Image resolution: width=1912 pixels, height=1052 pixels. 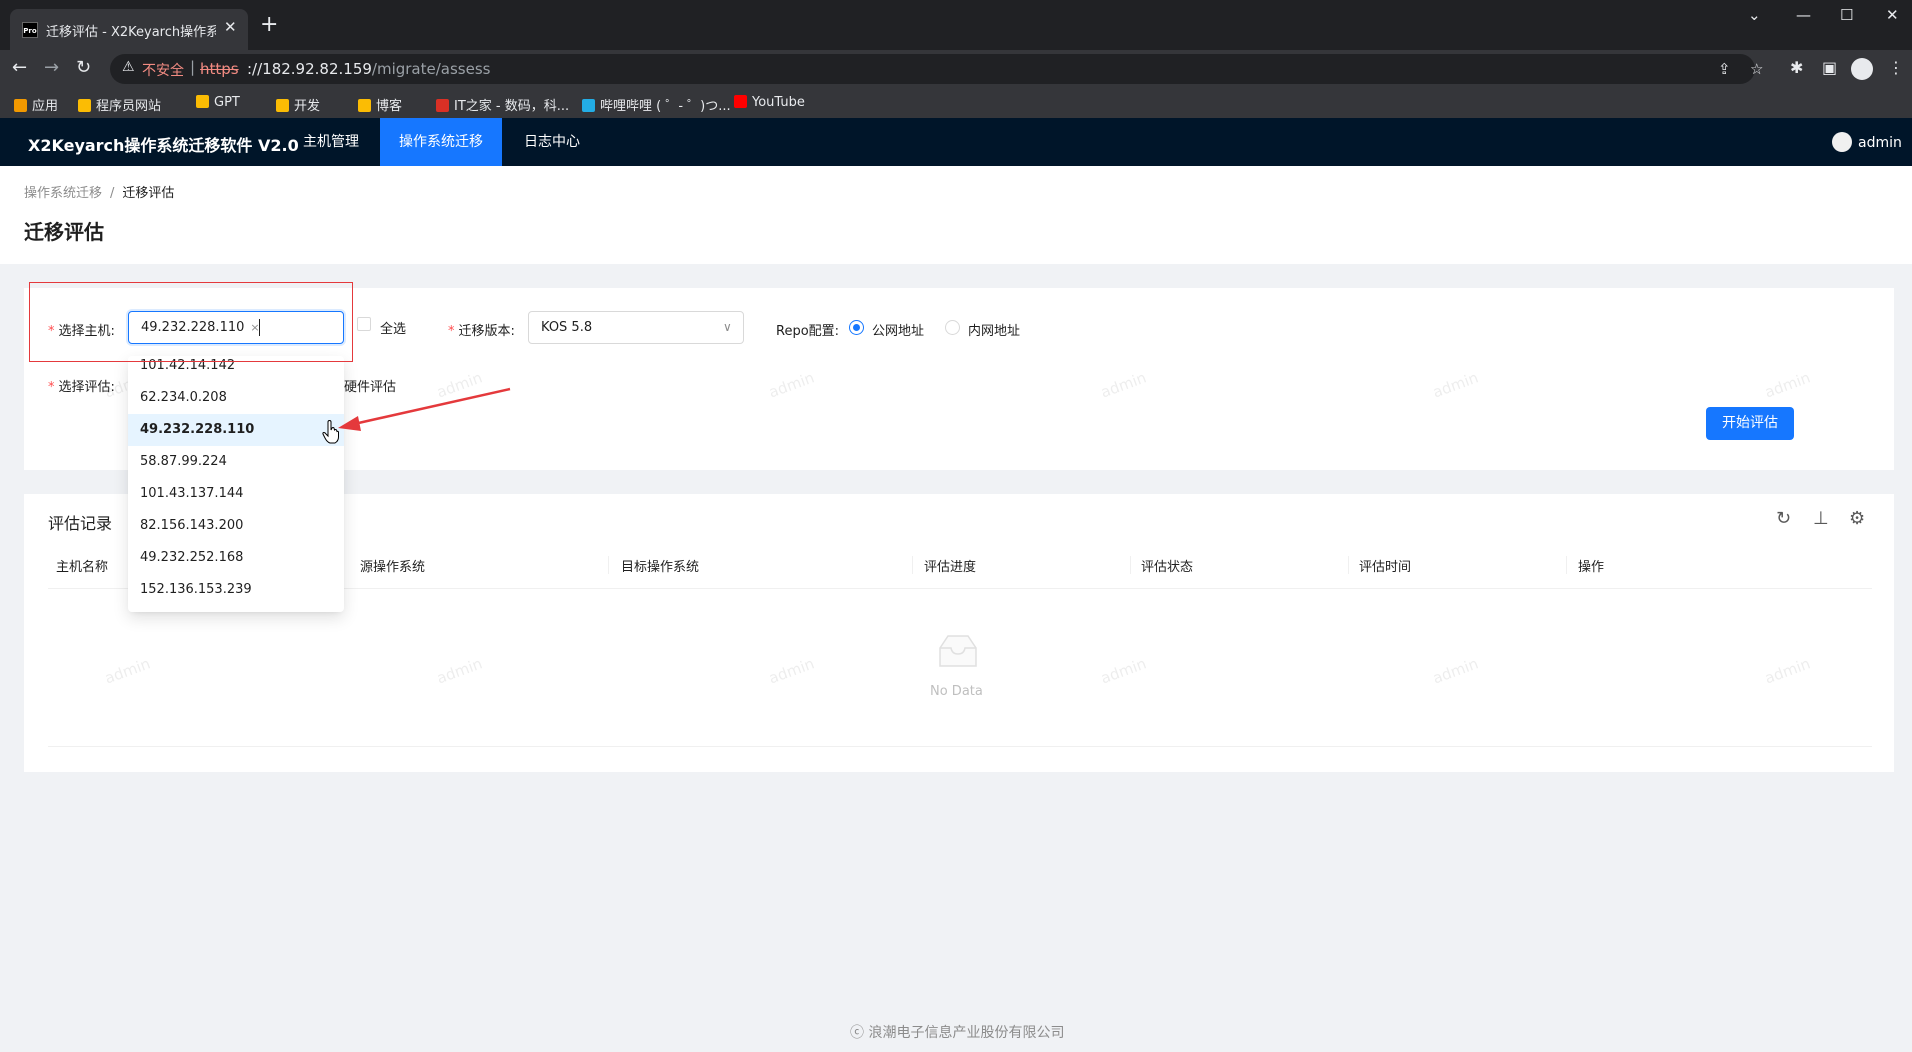 What do you see at coordinates (431, 69) in the screenshot?
I see `url-path: /migrate/assess` at bounding box center [431, 69].